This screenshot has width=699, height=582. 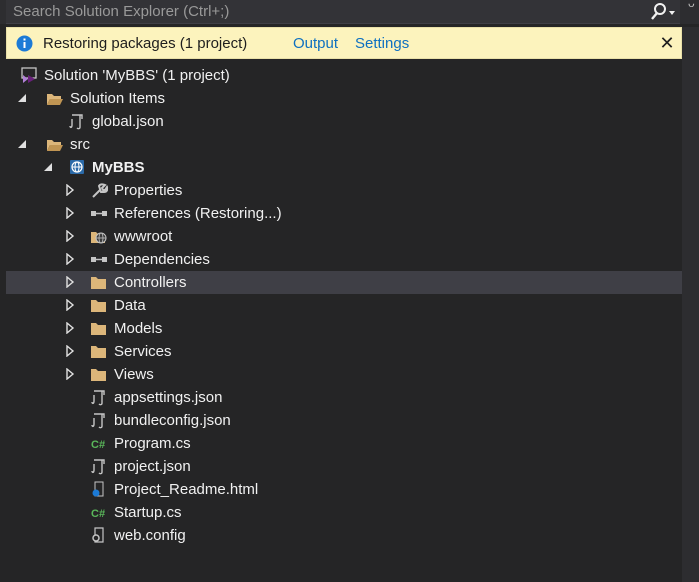 What do you see at coordinates (143, 351) in the screenshot?
I see `tree-row-label: Services` at bounding box center [143, 351].